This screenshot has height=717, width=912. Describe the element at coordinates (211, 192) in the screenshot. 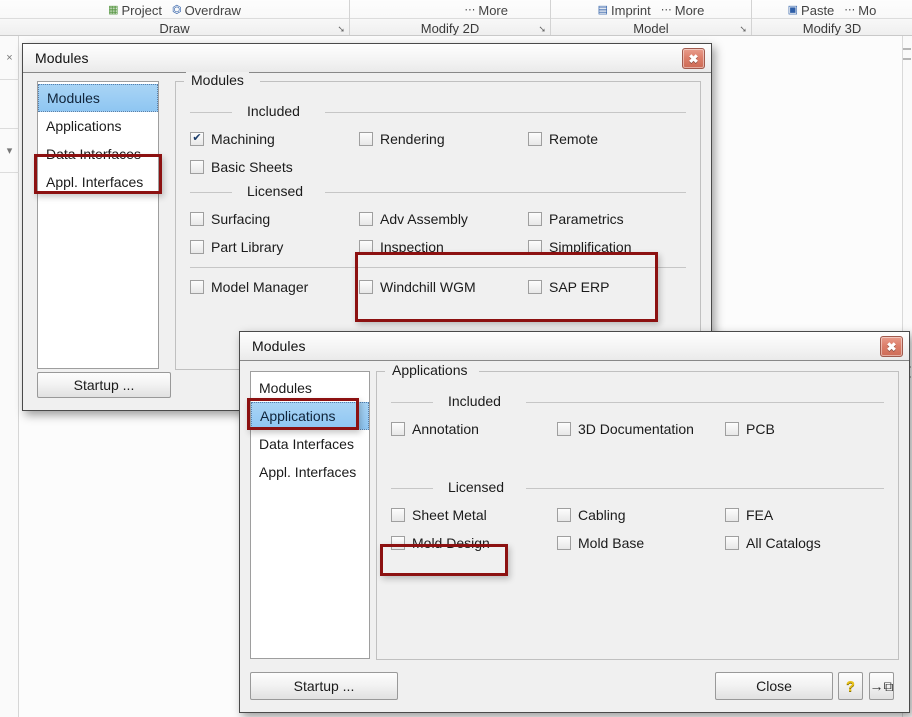

I see `section-rule-left` at that location.